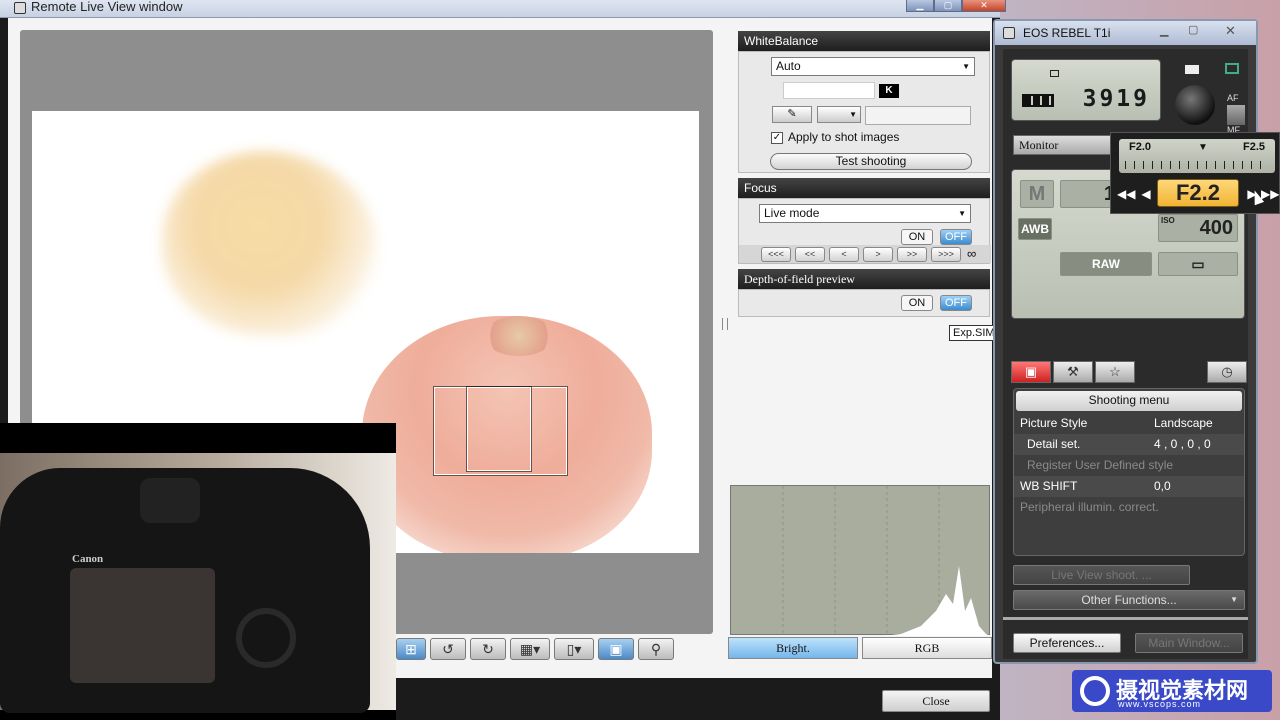 Image resolution: width=1280 pixels, height=720 pixels. What do you see at coordinates (912, 254) in the screenshot?
I see `focus-far-2-button: >>` at bounding box center [912, 254].